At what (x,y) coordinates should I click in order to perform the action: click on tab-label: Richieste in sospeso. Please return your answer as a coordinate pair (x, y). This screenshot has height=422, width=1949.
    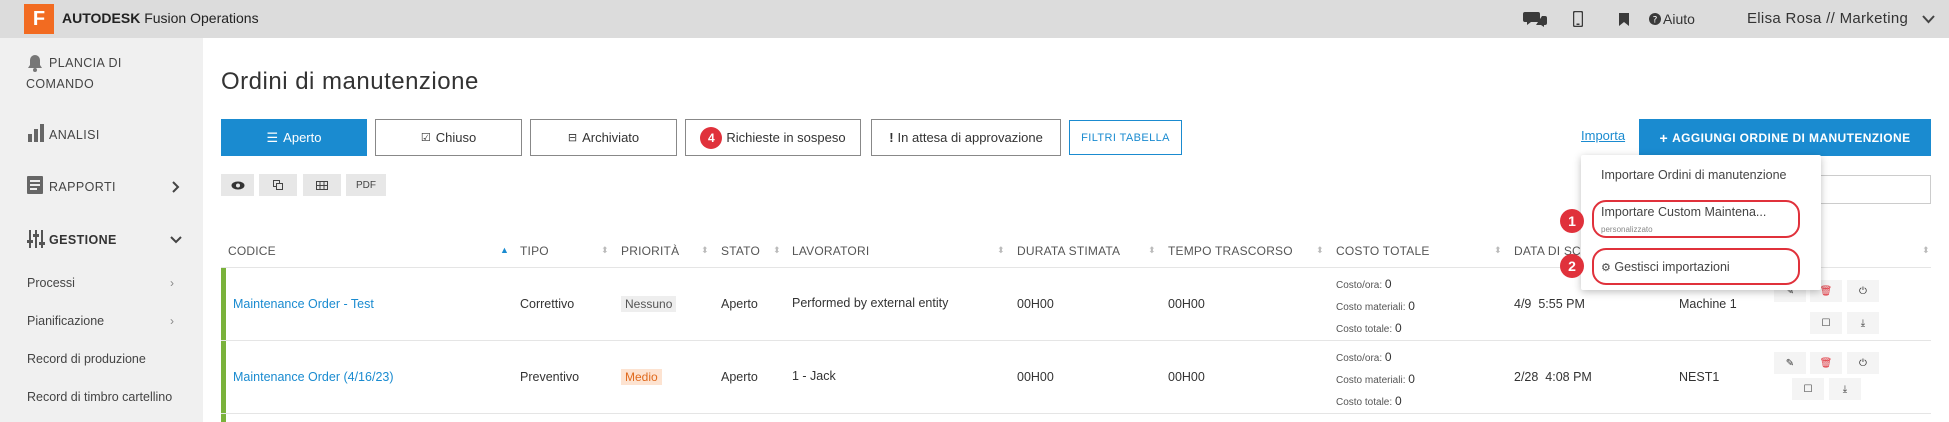
    Looking at the image, I should click on (786, 137).